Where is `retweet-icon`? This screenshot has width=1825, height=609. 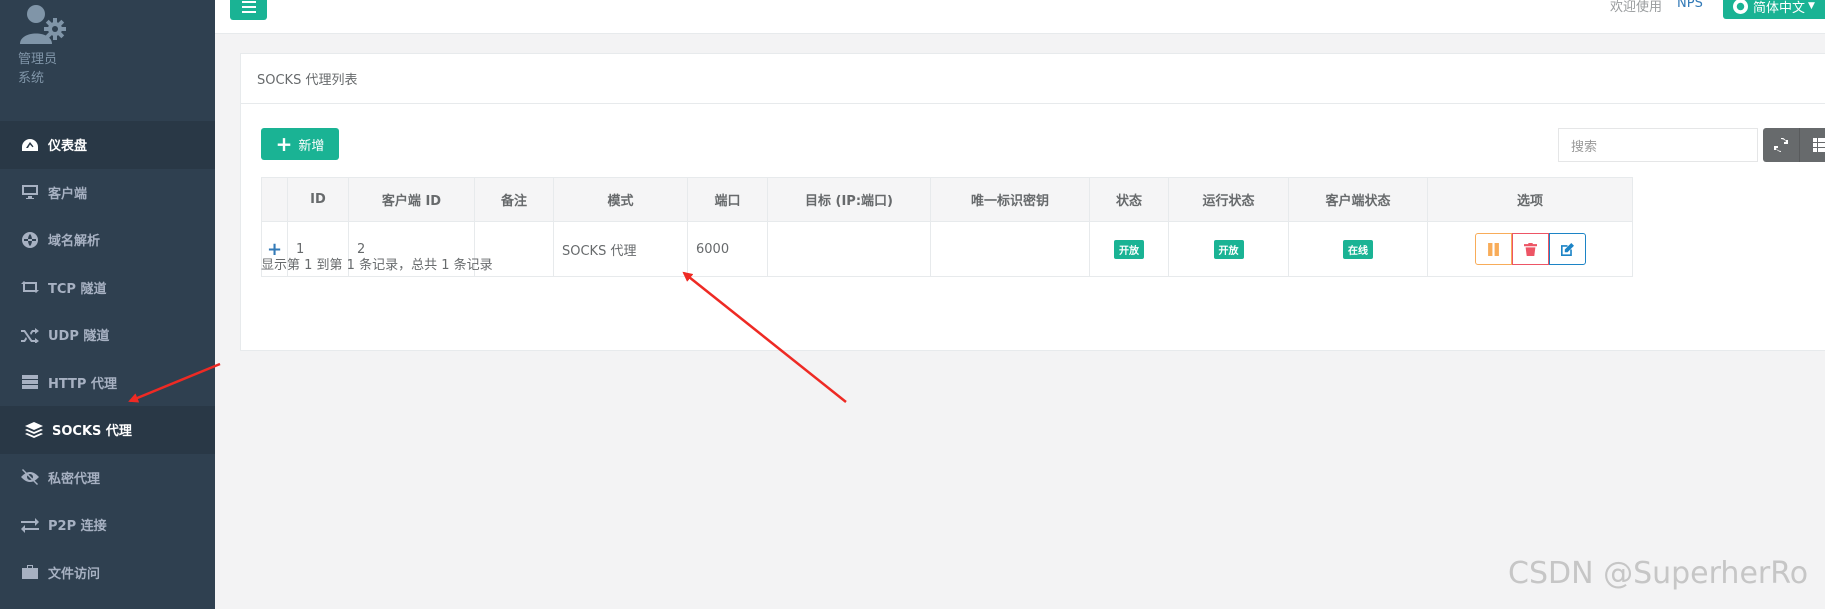 retweet-icon is located at coordinates (30, 287).